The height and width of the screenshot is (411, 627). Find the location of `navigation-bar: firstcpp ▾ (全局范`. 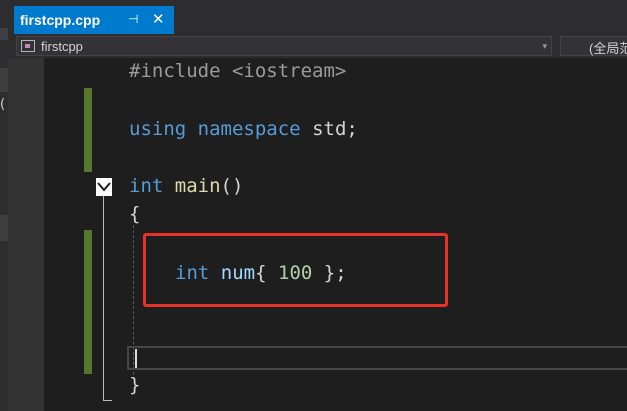

navigation-bar: firstcpp ▾ (全局范 is located at coordinates (317, 46).